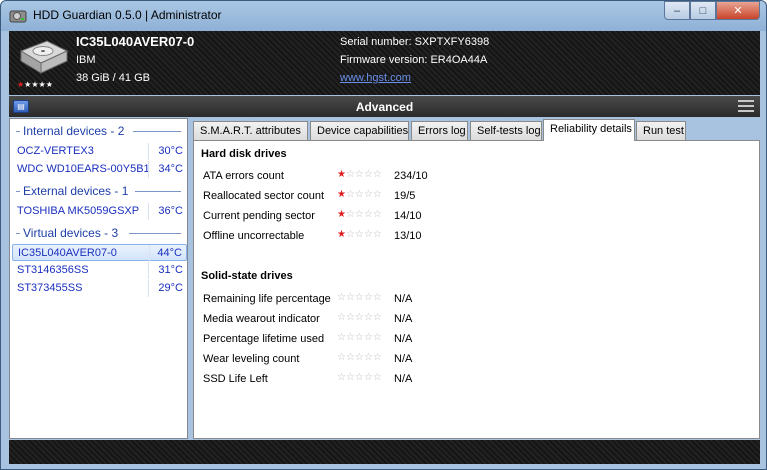 The image size is (767, 470). What do you see at coordinates (86, 60) in the screenshot?
I see `device-brand: IBM` at bounding box center [86, 60].